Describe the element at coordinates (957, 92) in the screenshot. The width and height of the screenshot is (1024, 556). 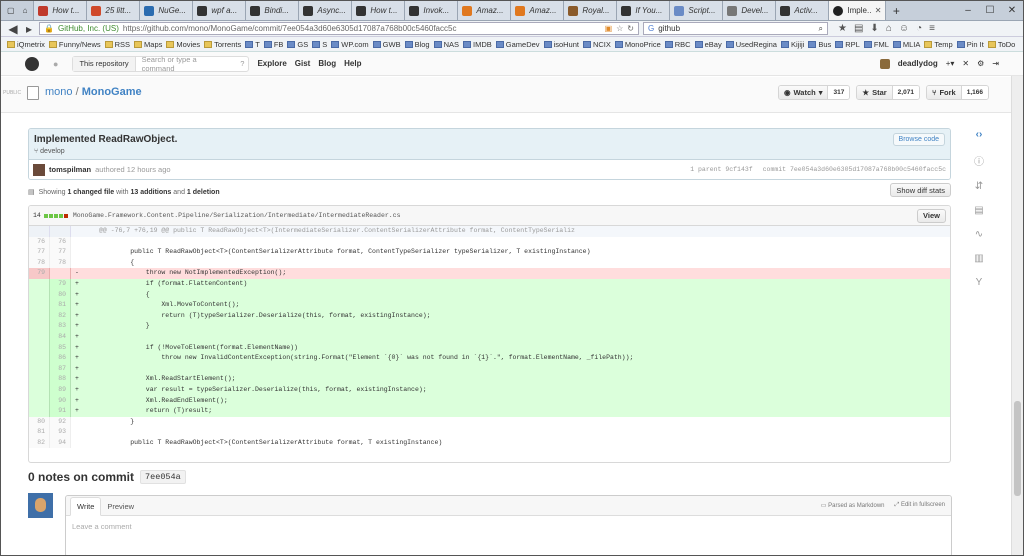
I see `fork-button: ⑂ Fork 1,166` at that location.